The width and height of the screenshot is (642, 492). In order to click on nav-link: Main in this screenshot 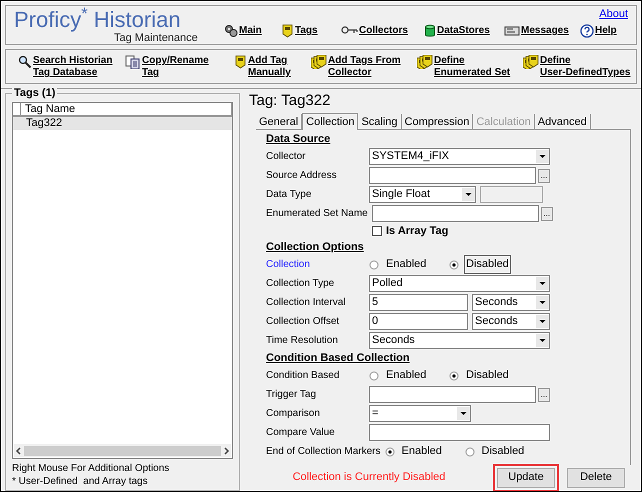, I will do `click(253, 30)`.